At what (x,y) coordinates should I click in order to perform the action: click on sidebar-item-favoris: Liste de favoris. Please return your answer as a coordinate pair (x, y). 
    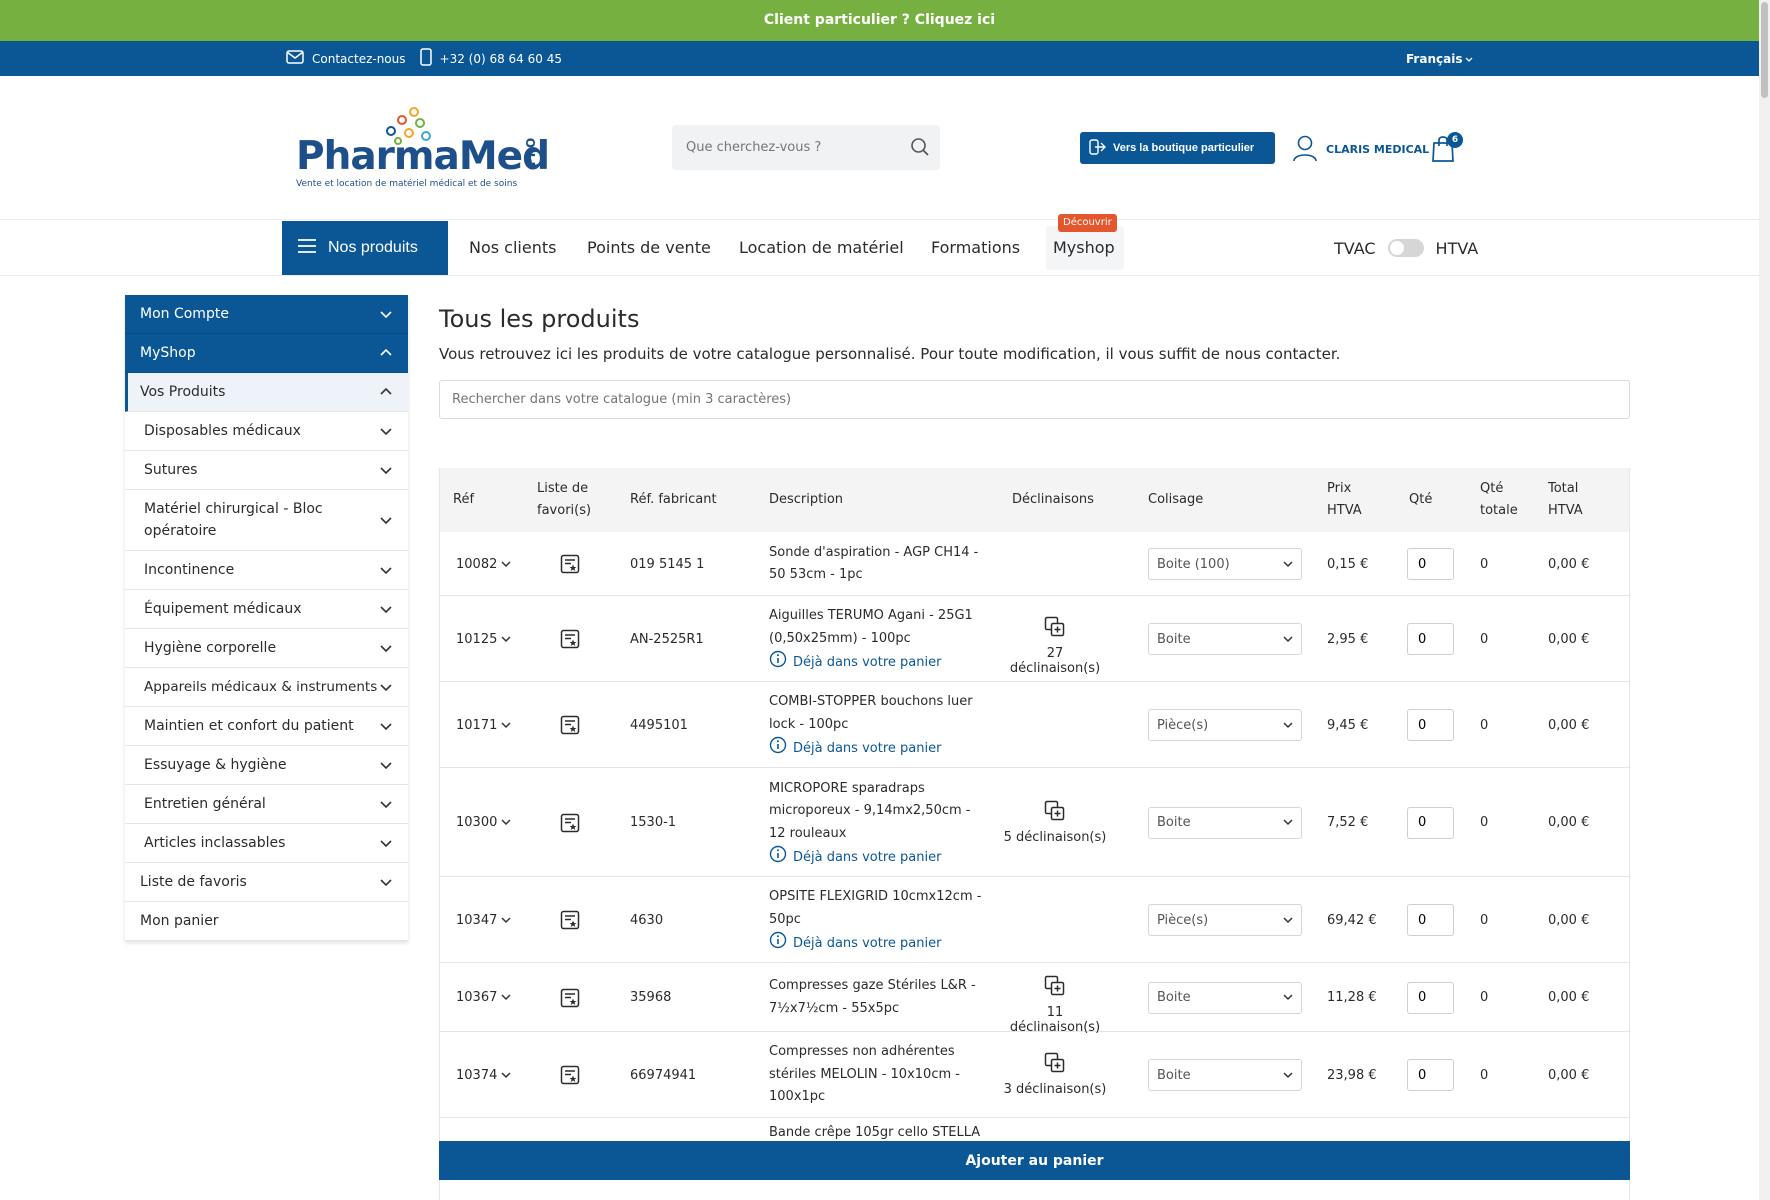
    Looking at the image, I should click on (266, 882).